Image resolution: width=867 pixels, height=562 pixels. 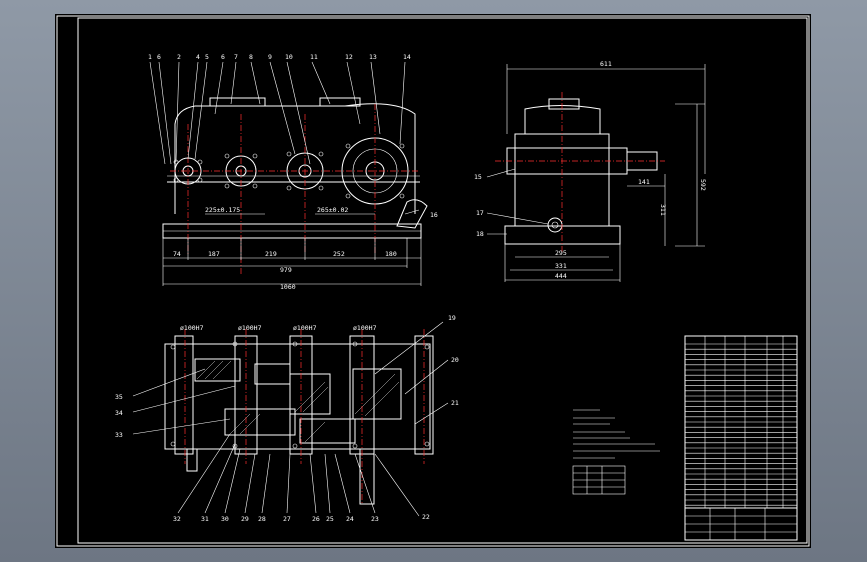 I want to click on balloon-top-9: 9, so click(x=270, y=57).